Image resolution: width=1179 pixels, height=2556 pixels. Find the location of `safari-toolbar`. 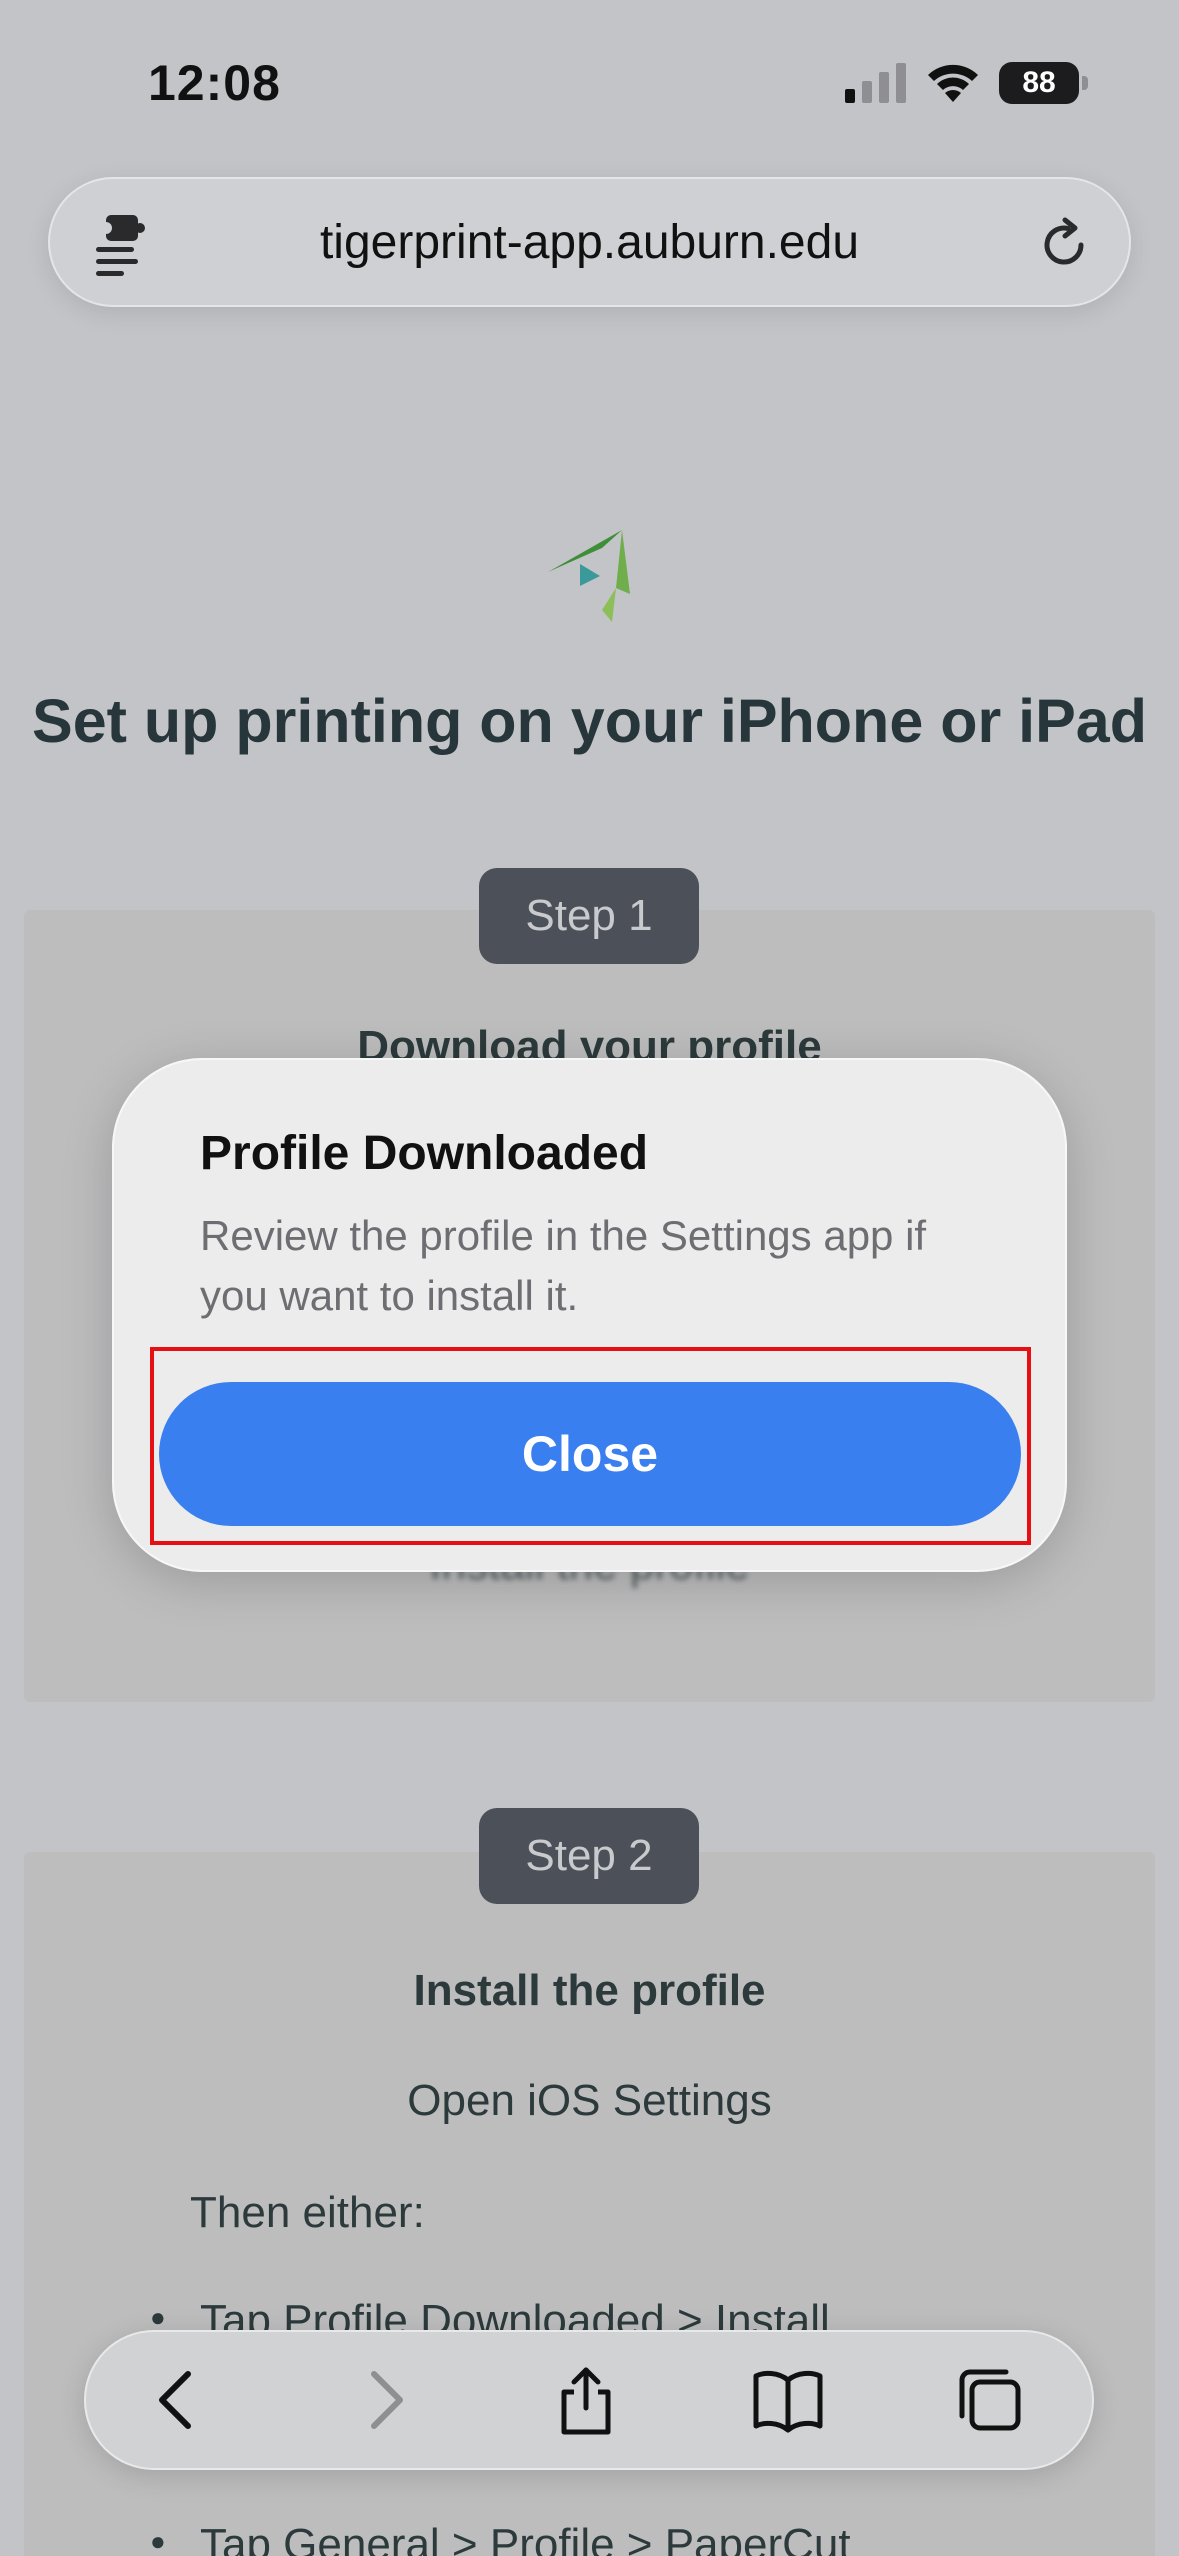

safari-toolbar is located at coordinates (589, 2400).